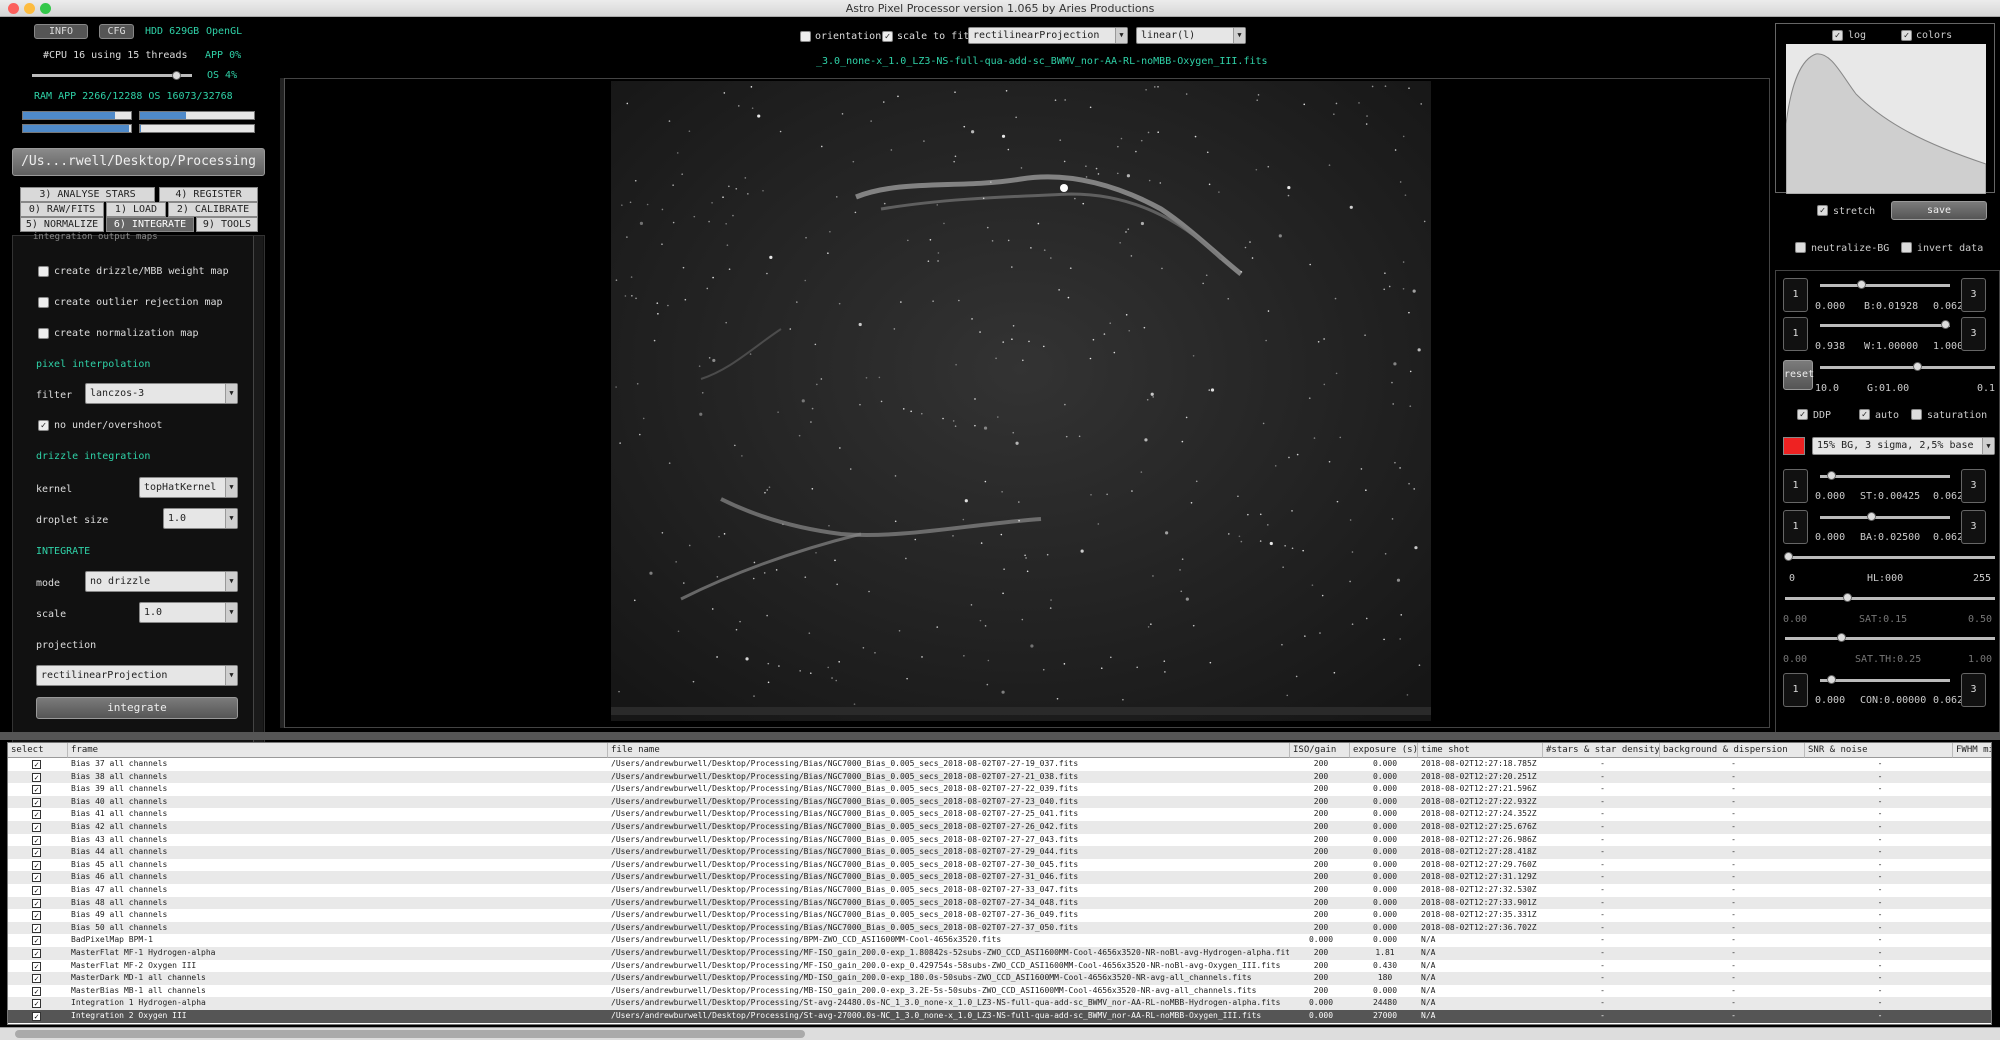 Image resolution: width=2000 pixels, height=1040 pixels. I want to click on tab-analyse-stars: 3) ANALYSE STARS, so click(87, 194).